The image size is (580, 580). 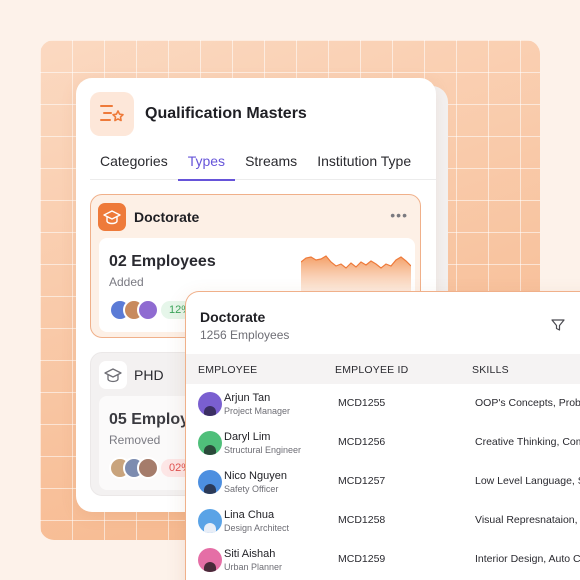 What do you see at coordinates (249, 515) in the screenshot?
I see `employee-name: Lina Chua` at bounding box center [249, 515].